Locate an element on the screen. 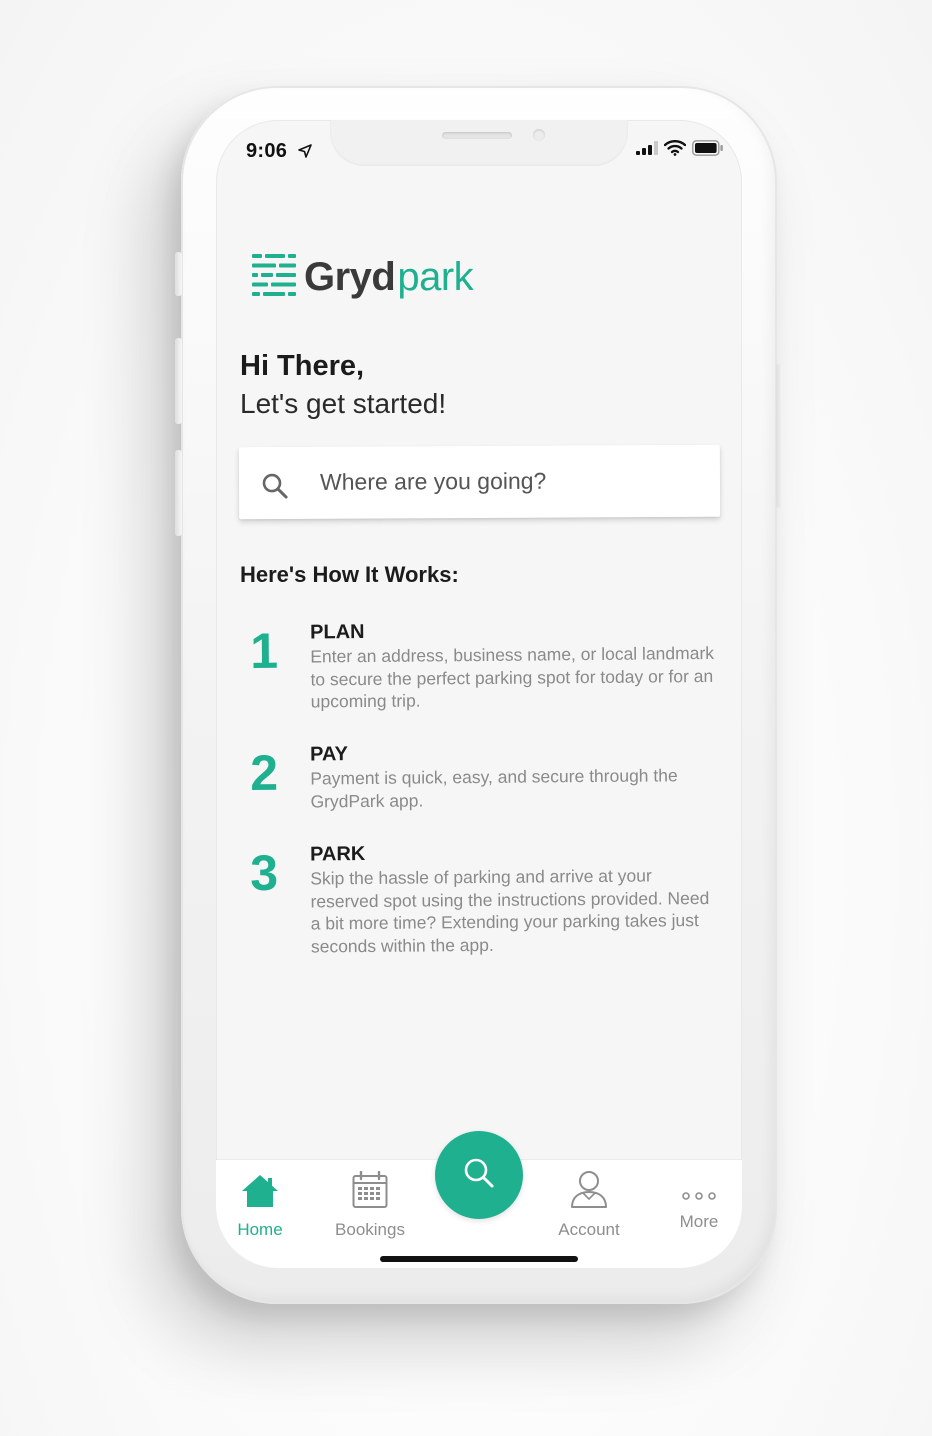 This screenshot has height=1436, width=932. tab-more: More is located at coordinates (695, 1201).